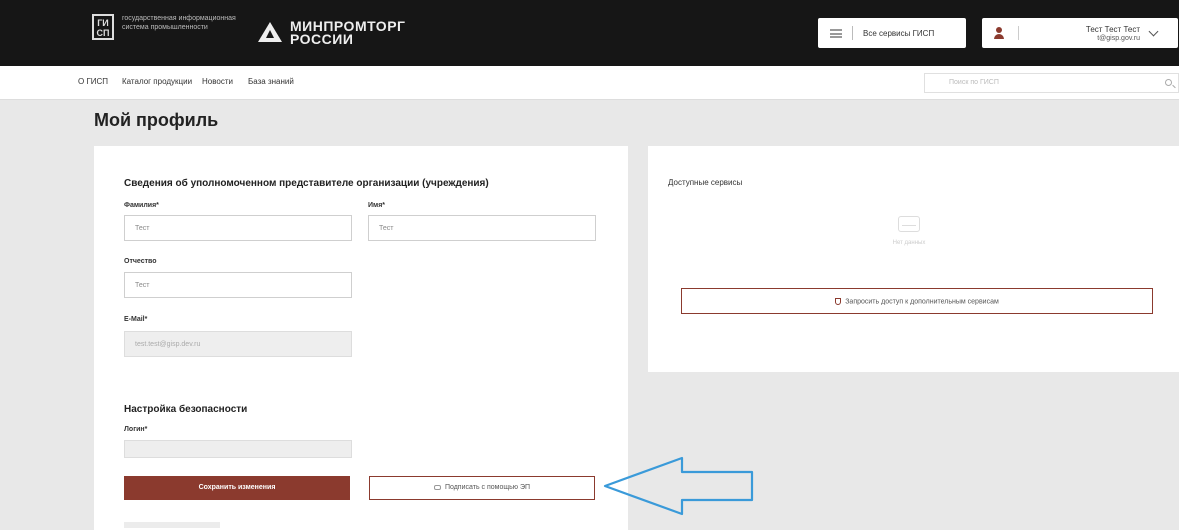 The height and width of the screenshot is (530, 1179). Describe the element at coordinates (141, 205) in the screenshot. I see `surname-label: Фамилия*` at that location.